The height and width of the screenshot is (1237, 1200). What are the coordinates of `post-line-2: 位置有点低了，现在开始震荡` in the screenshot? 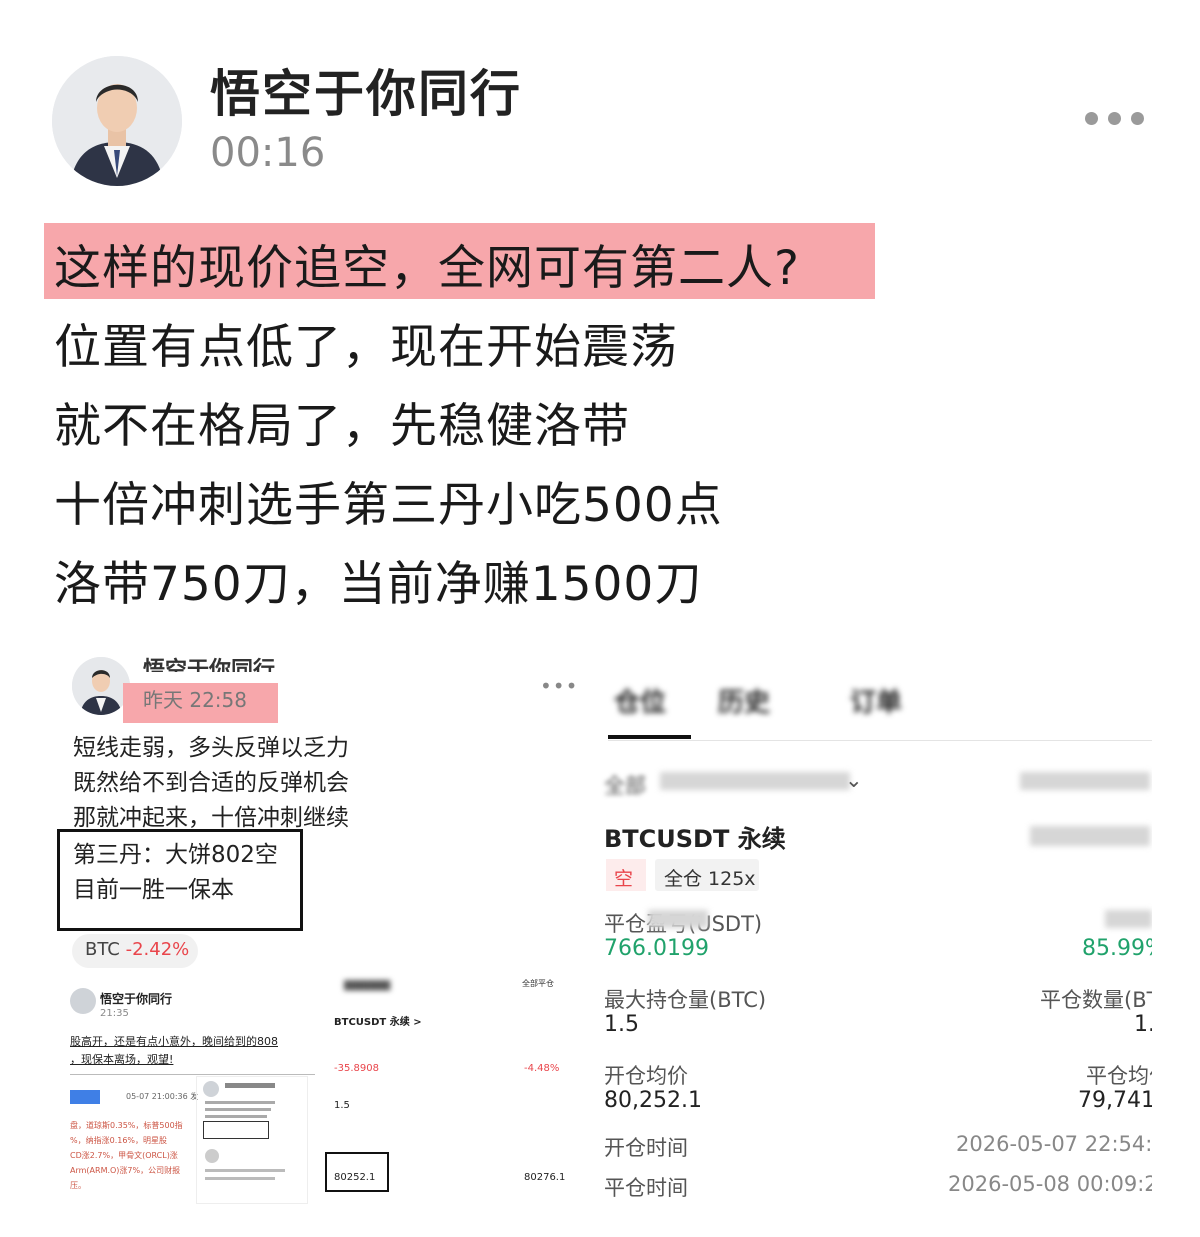 It's located at (366, 347).